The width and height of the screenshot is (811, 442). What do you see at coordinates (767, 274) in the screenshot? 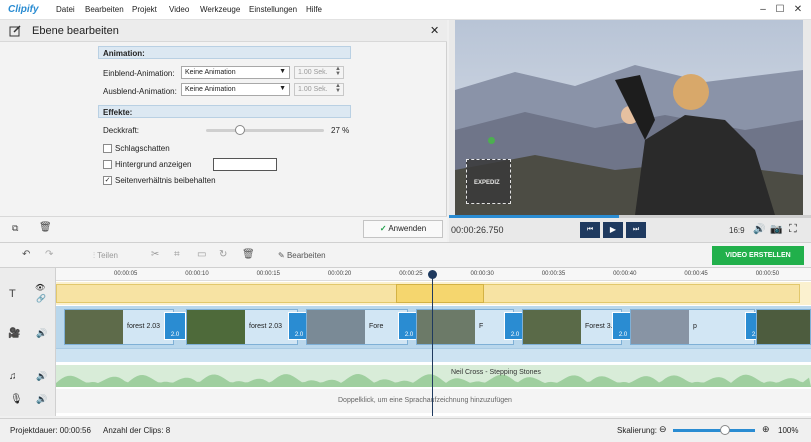
I see `ruler-tick: 00:00:50` at bounding box center [767, 274].